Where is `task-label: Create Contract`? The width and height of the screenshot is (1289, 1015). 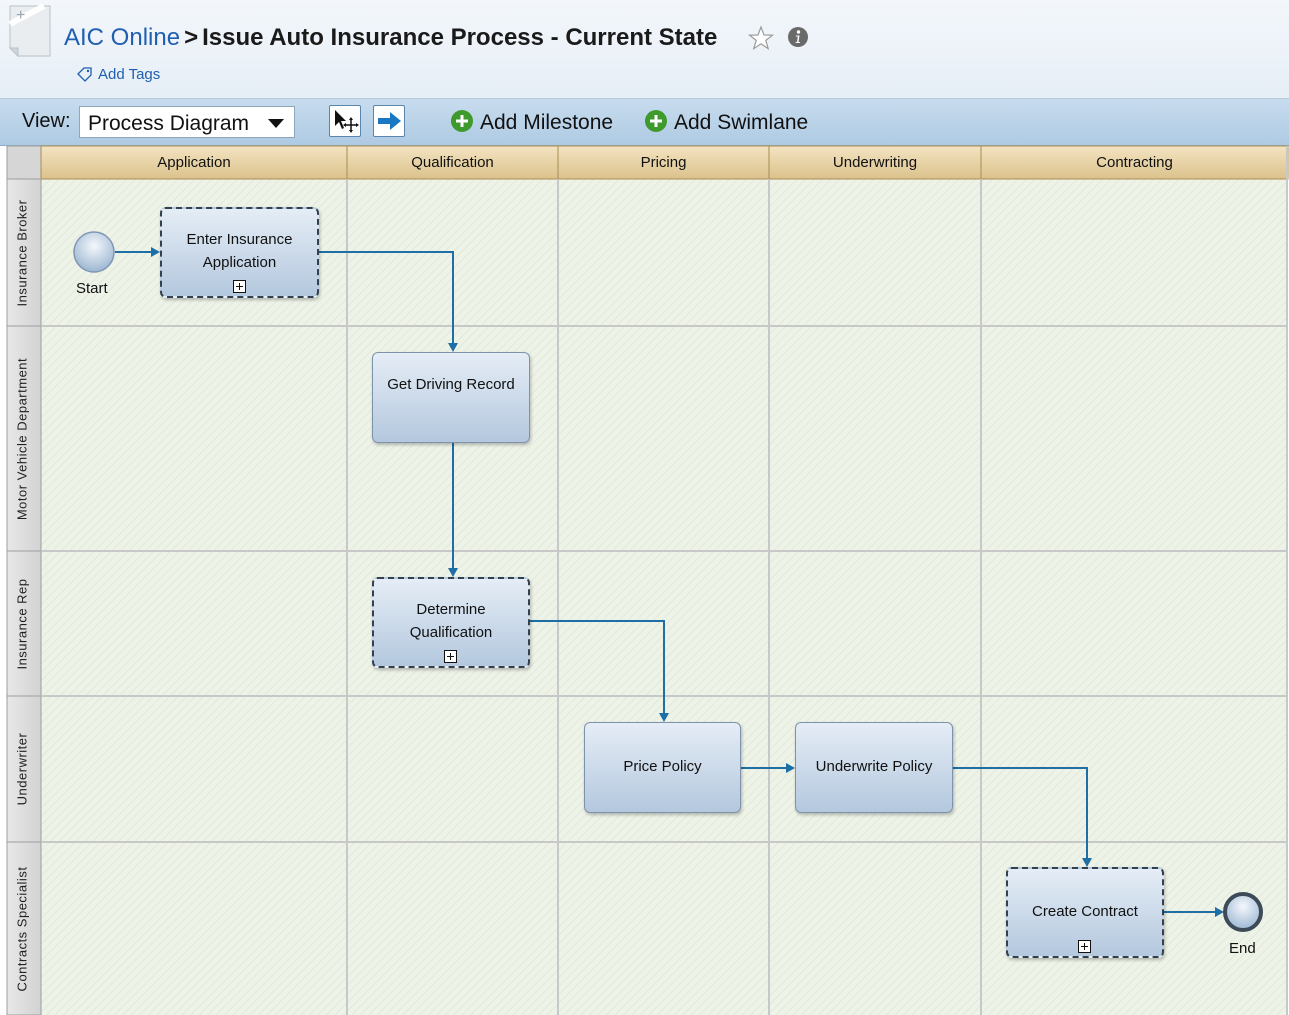
task-label: Create Contract is located at coordinates (1085, 911).